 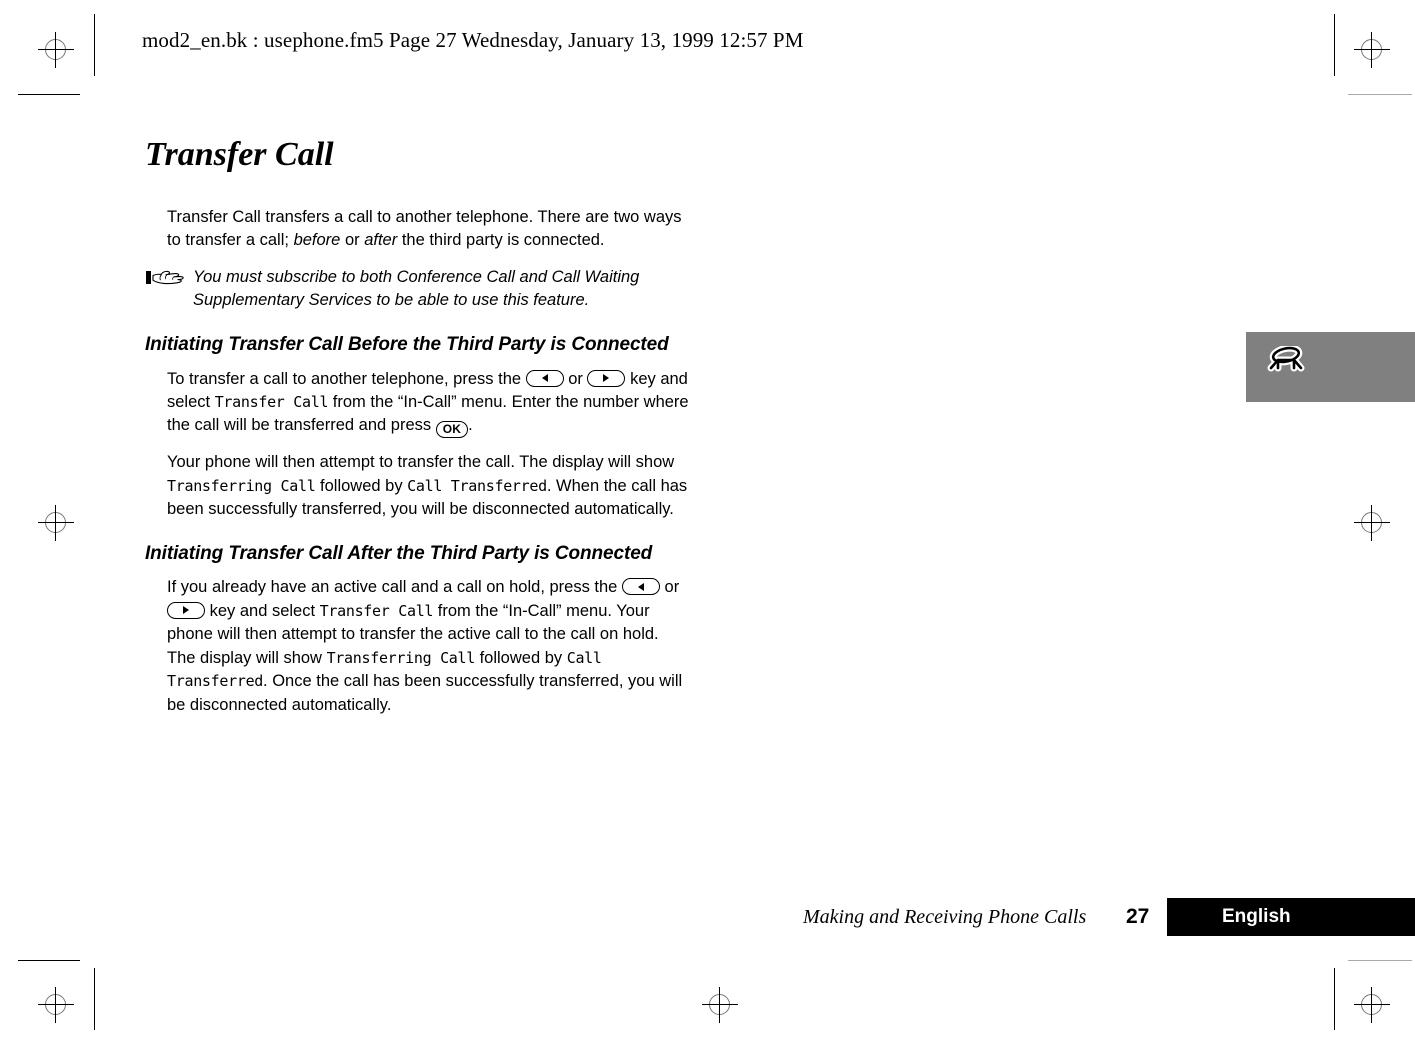 I want to click on crop-mark-tr-v, so click(x=1334, y=45).